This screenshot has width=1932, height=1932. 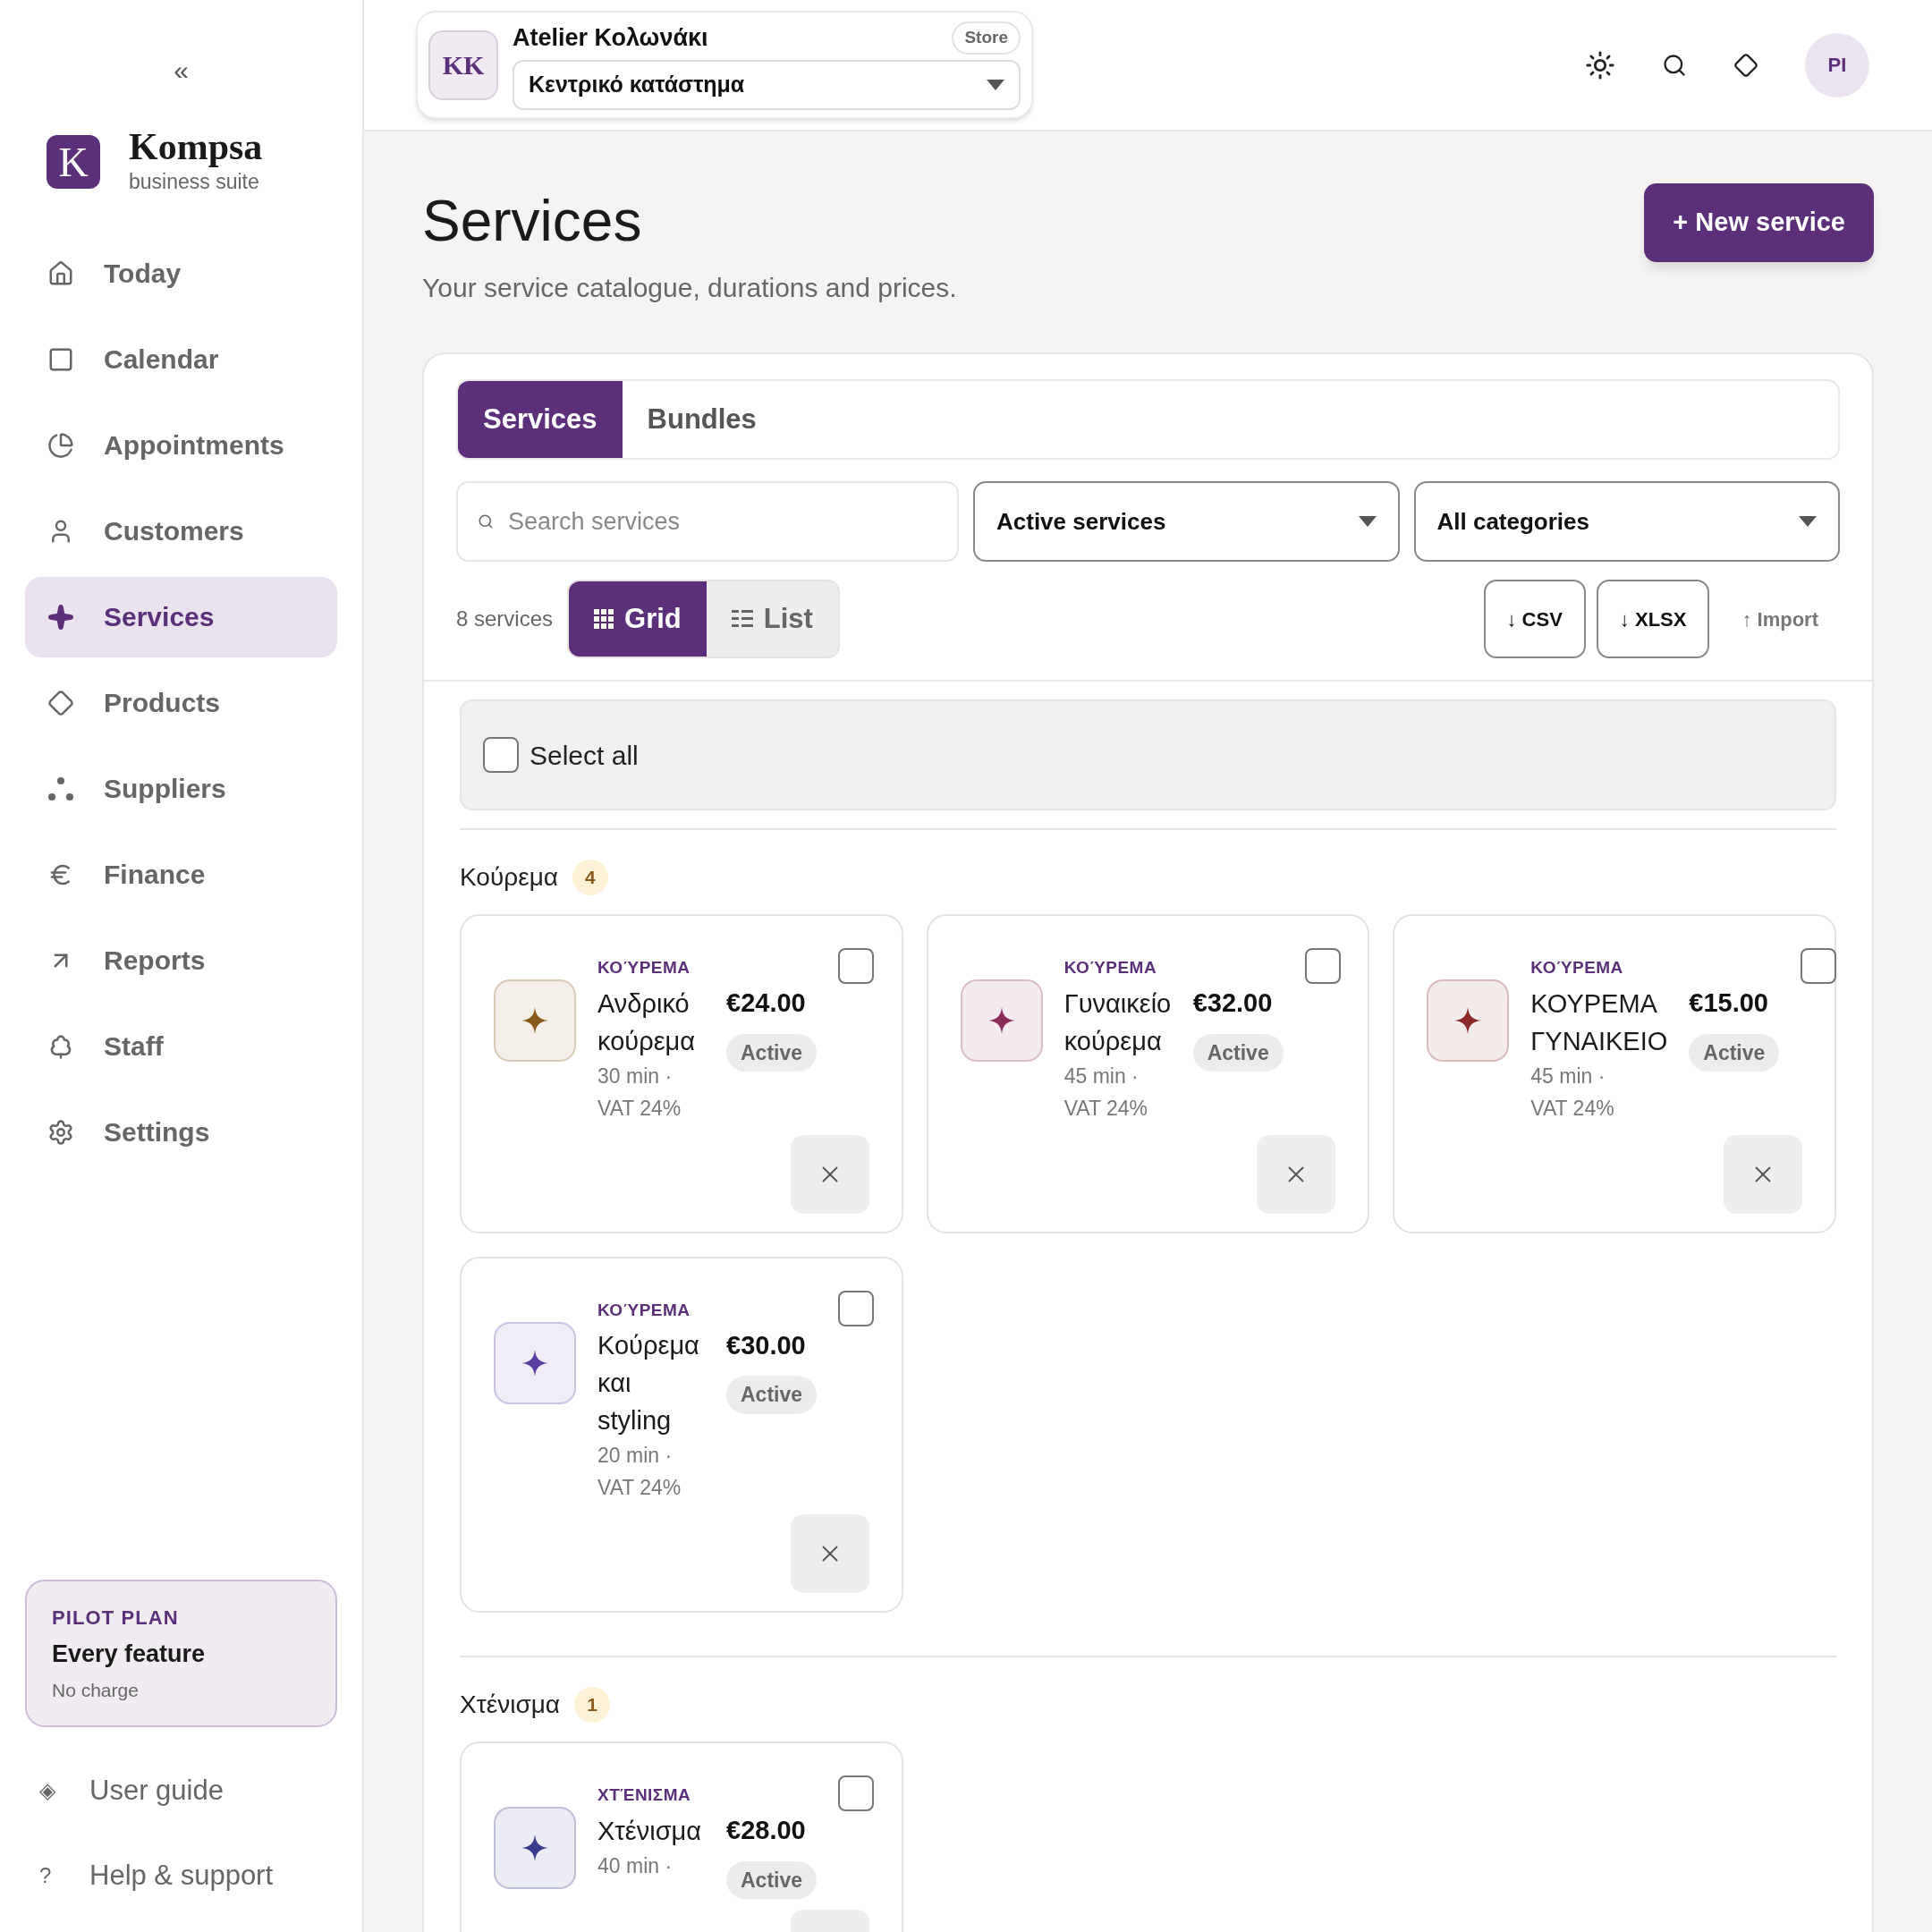 I want to click on search-button, so click(x=1674, y=65).